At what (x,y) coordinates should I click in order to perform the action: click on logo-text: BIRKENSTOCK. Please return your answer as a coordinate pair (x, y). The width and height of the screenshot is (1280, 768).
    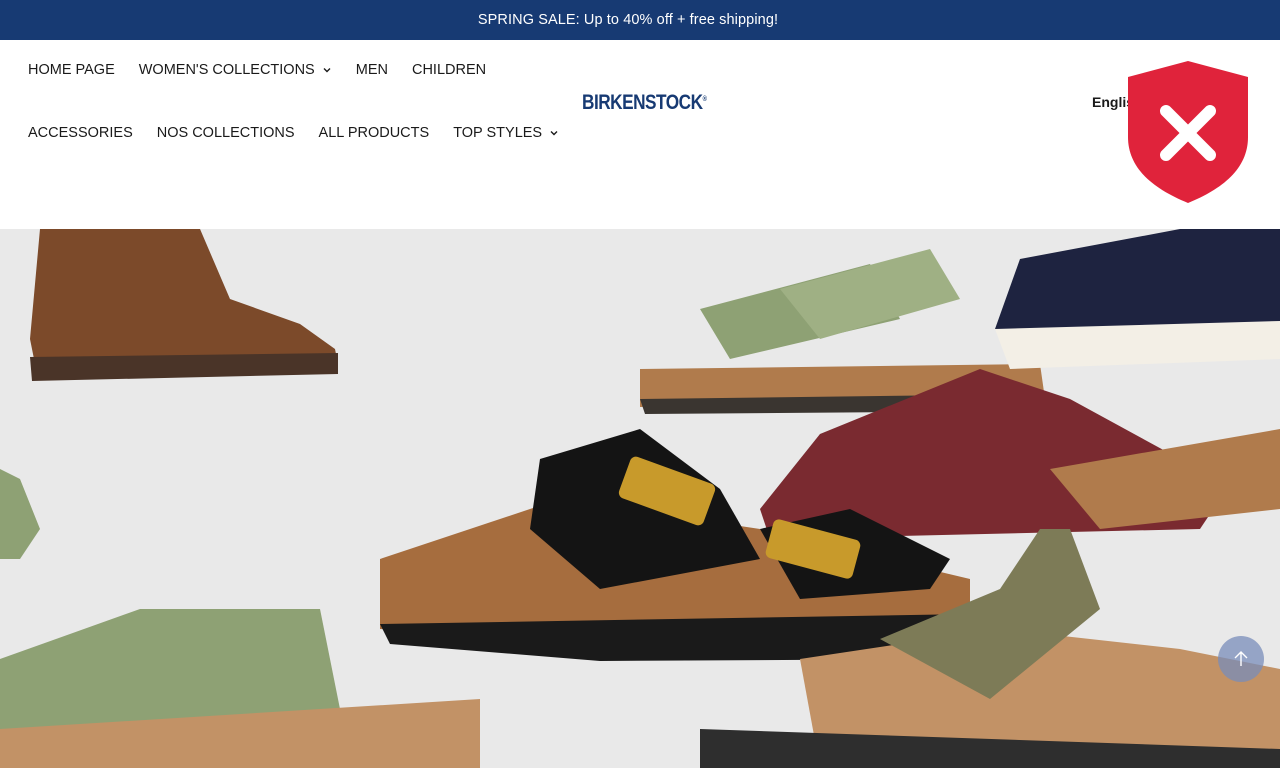
    Looking at the image, I should click on (642, 102).